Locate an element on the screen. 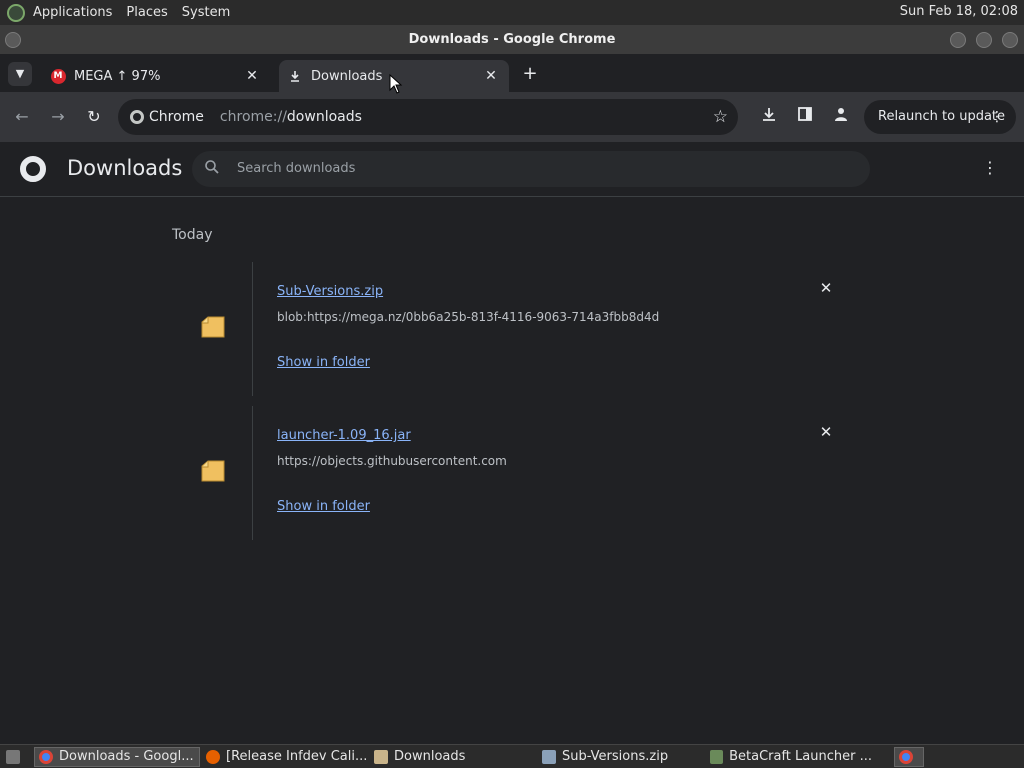  betacraft-icon is located at coordinates (717, 757).